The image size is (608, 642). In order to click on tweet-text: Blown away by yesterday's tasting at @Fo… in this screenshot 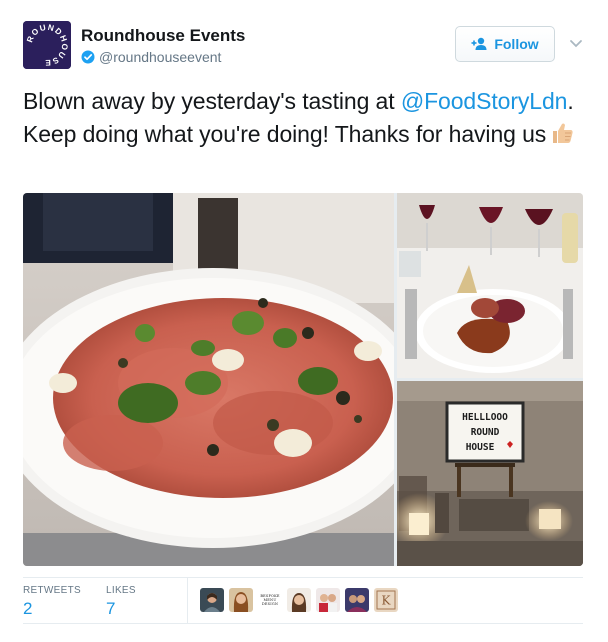, I will do `click(303, 118)`.